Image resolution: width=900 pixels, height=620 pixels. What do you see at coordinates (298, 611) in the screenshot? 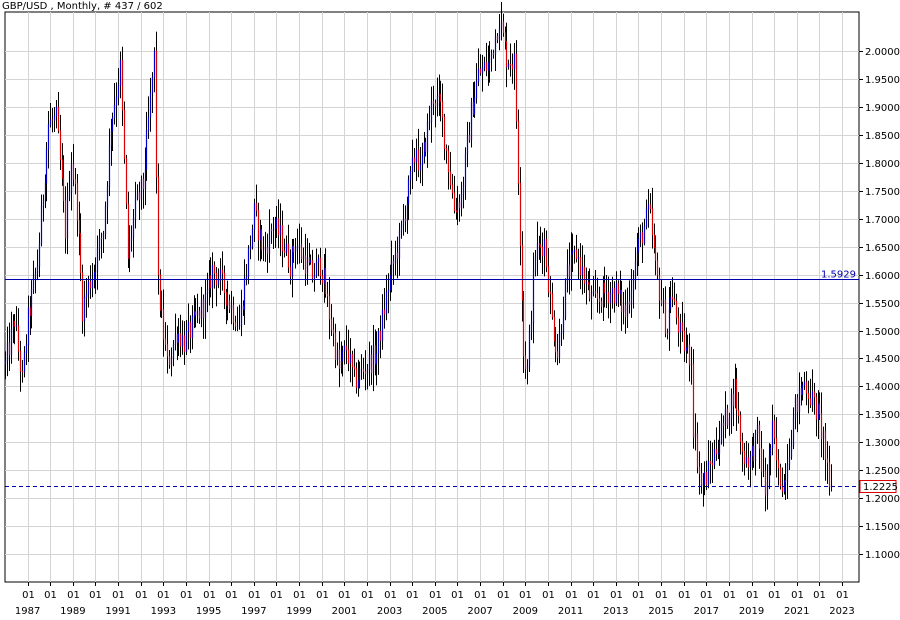
I see `x-year-label: 1999` at bounding box center [298, 611].